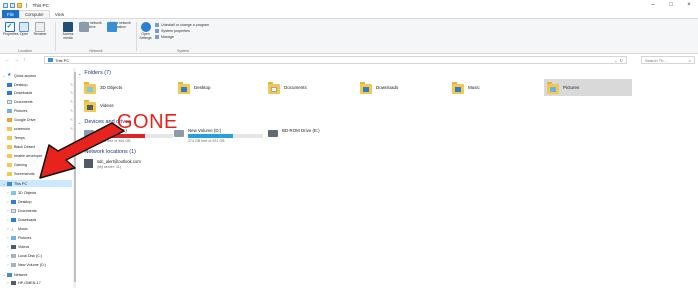 This screenshot has width=698, height=288. What do you see at coordinates (183, 51) in the screenshot?
I see `group-label-system: System` at bounding box center [183, 51].